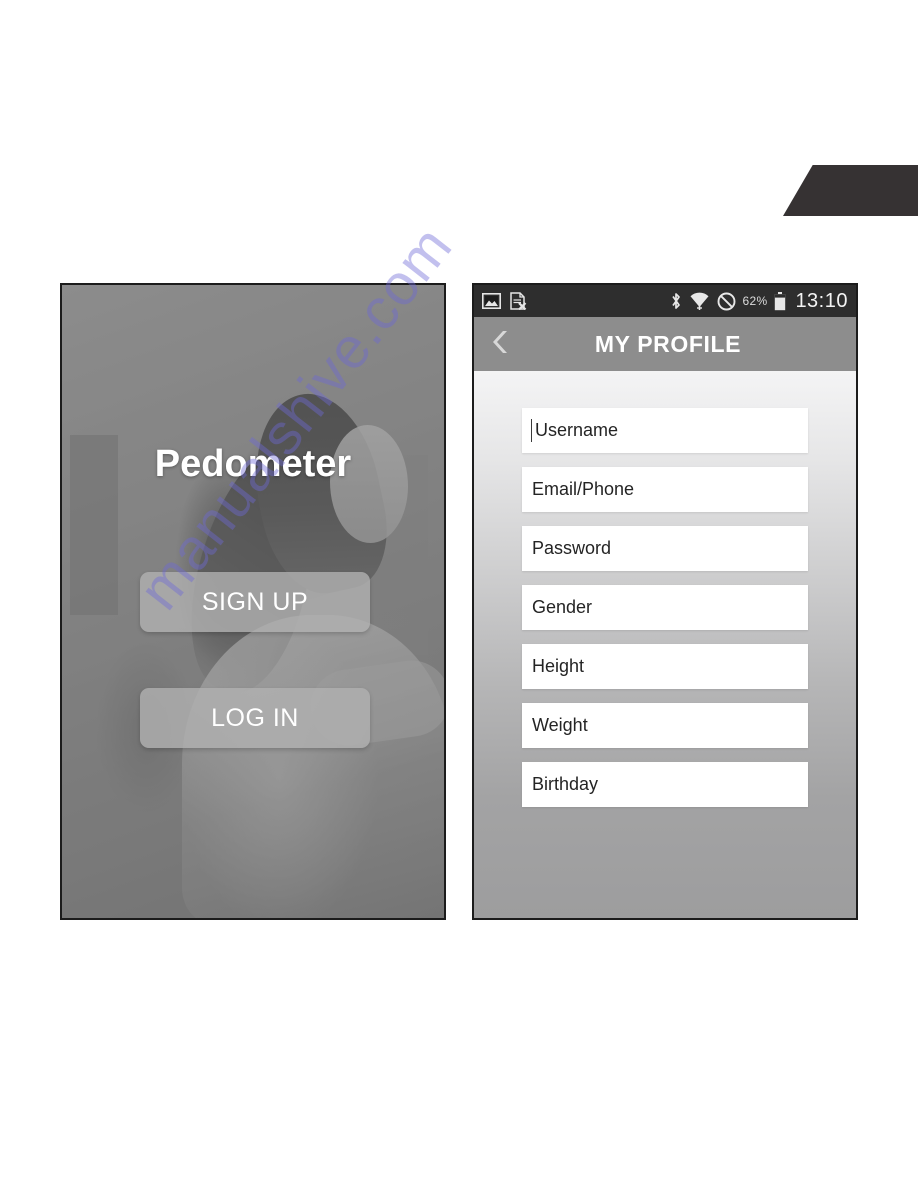 Image resolution: width=918 pixels, height=1188 pixels. Describe the element at coordinates (665, 548) in the screenshot. I see `password-field: Password` at that location.